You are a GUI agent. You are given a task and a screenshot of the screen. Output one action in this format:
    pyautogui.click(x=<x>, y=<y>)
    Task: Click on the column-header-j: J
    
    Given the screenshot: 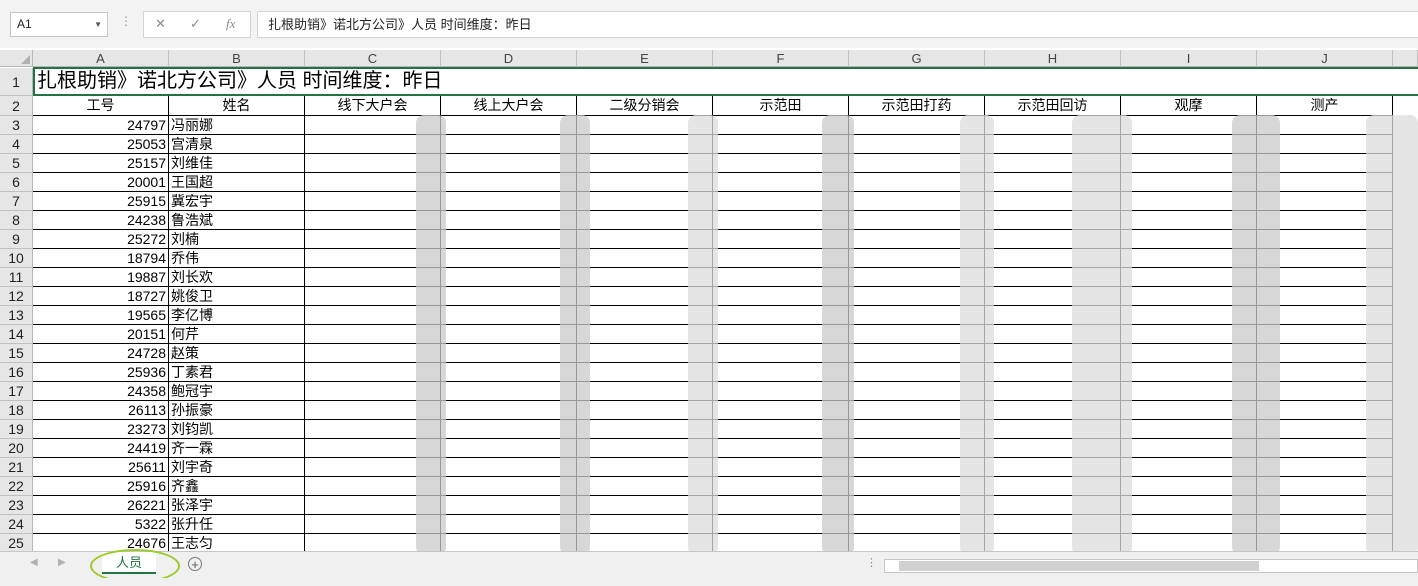 What is the action you would take?
    pyautogui.click(x=1325, y=58)
    